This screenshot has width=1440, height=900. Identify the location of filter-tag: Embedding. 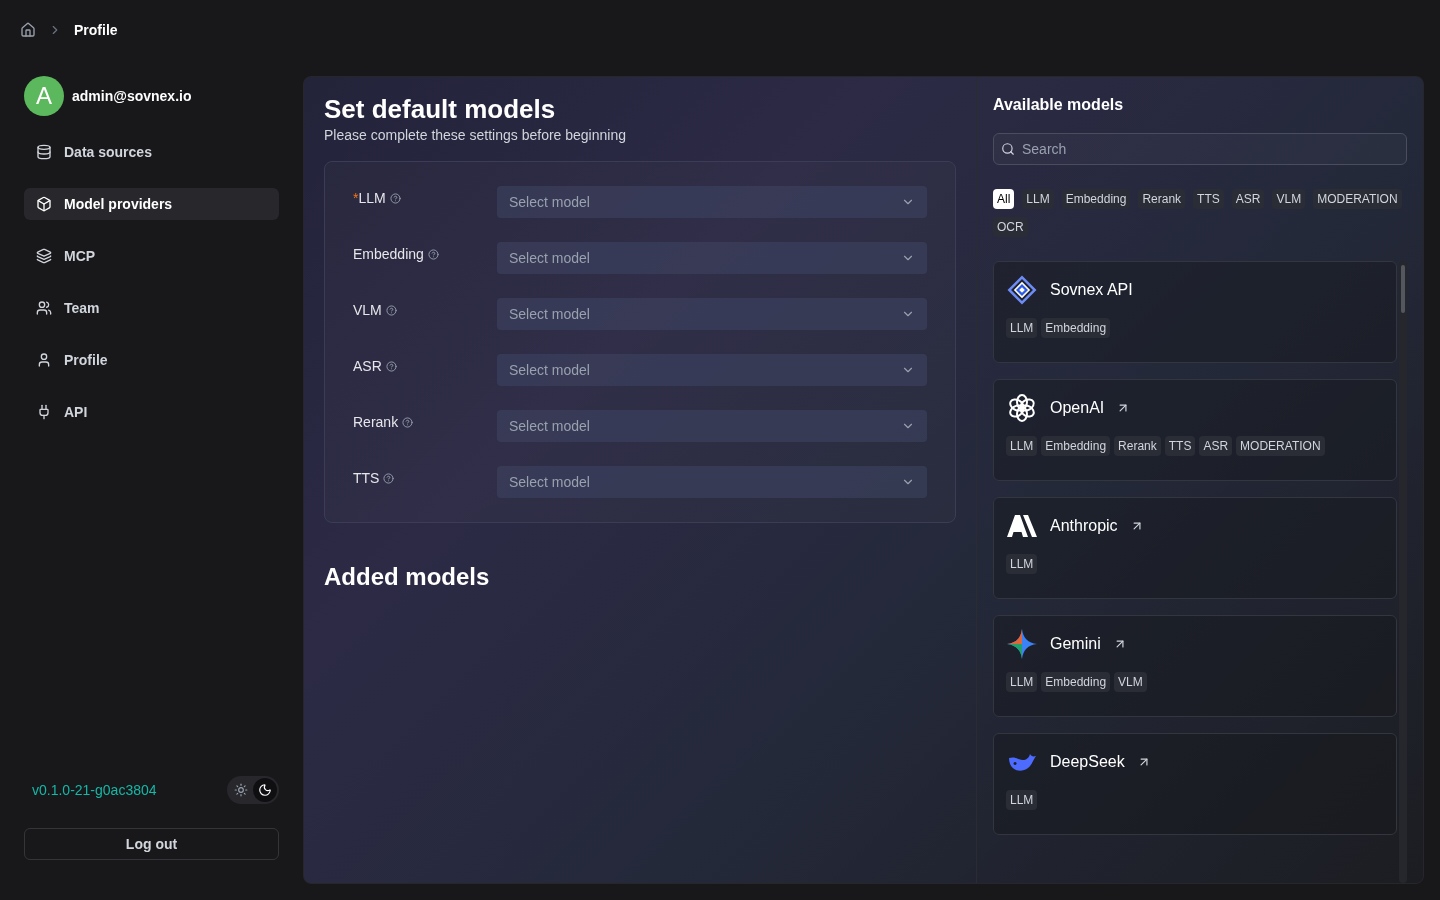
(1096, 199).